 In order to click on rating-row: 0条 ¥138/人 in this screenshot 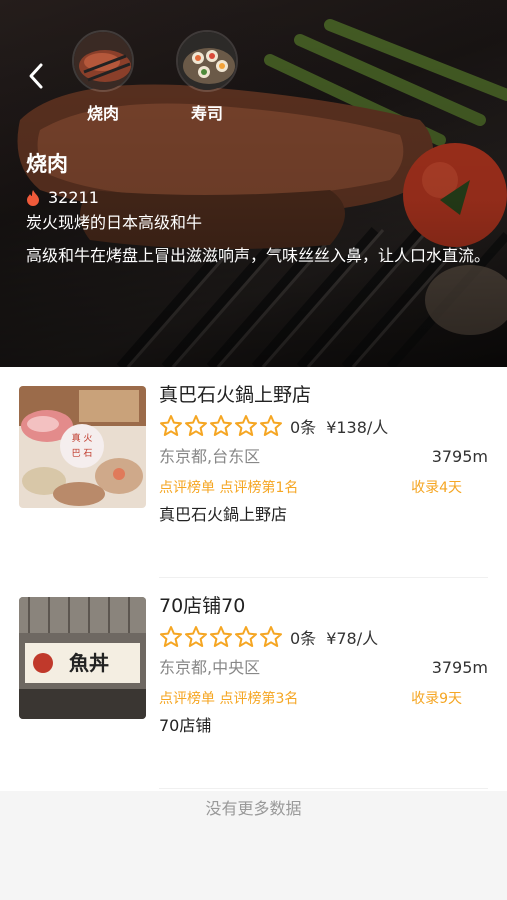, I will do `click(273, 426)`.